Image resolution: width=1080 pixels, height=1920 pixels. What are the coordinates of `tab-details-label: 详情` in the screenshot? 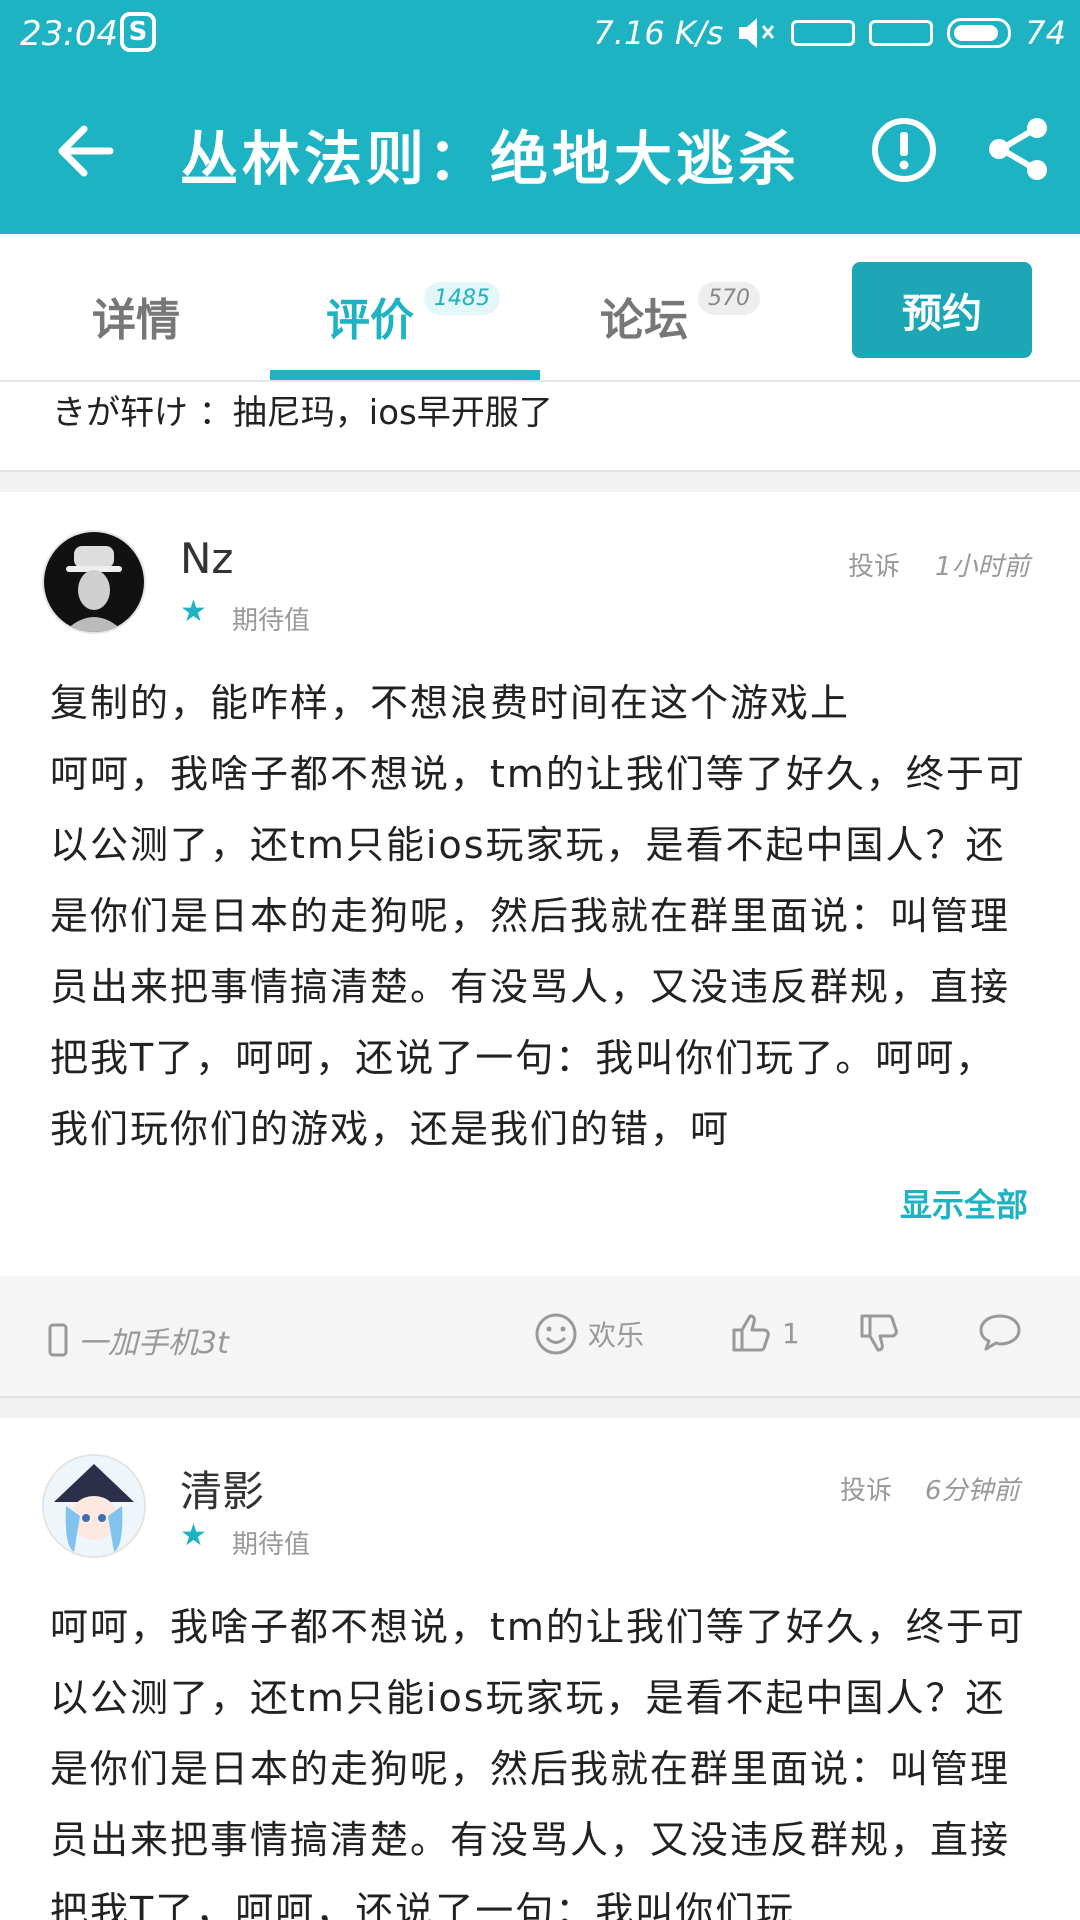 It's located at (136, 320).